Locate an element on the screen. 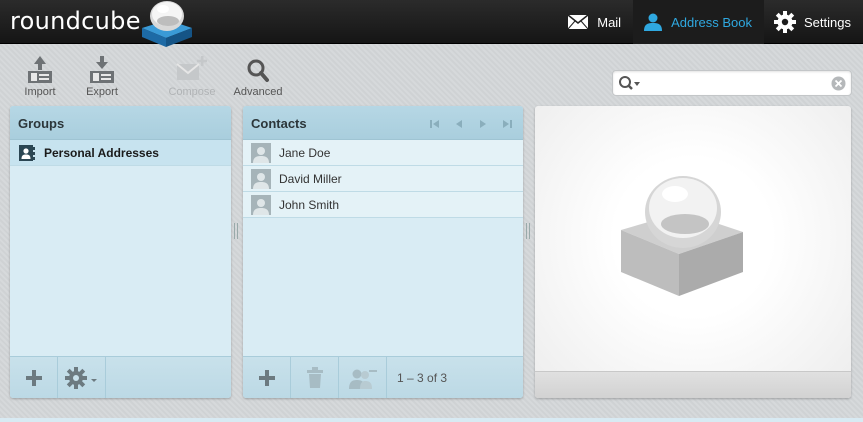  import-label: Import is located at coordinates (40, 92).